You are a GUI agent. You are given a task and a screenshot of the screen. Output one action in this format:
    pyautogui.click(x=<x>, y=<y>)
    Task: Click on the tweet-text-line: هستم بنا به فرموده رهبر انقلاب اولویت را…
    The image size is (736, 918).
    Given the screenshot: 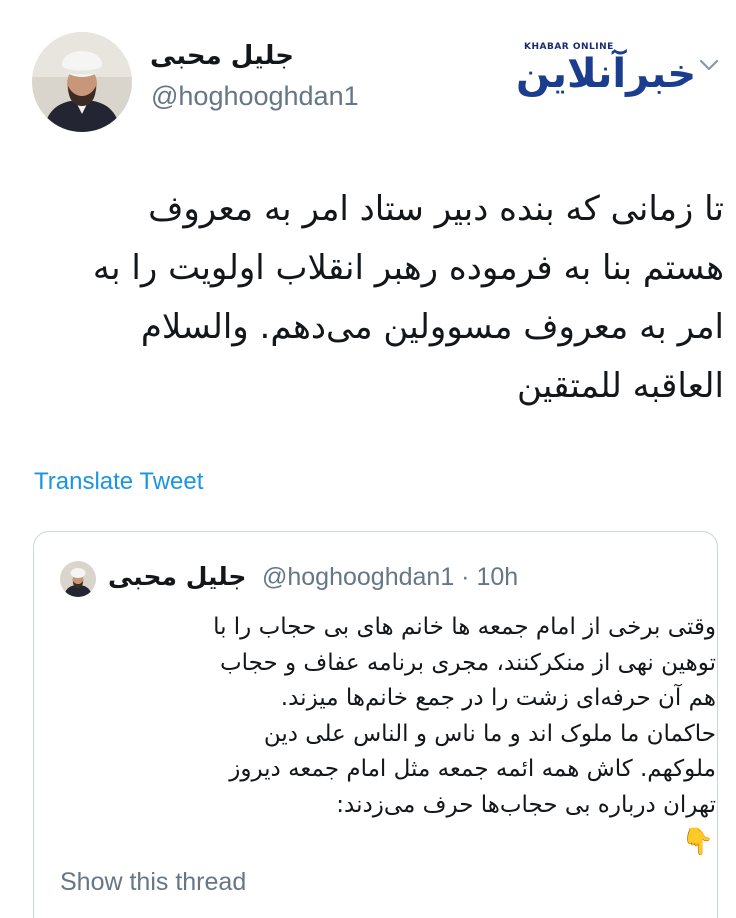 What is the action you would take?
    pyautogui.click(x=408, y=268)
    